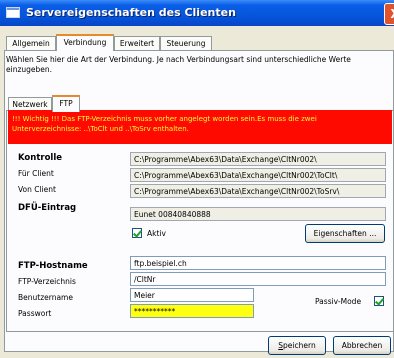  What do you see at coordinates (47, 208) in the screenshot?
I see `dfue-label: DFÜ-Eintrag` at bounding box center [47, 208].